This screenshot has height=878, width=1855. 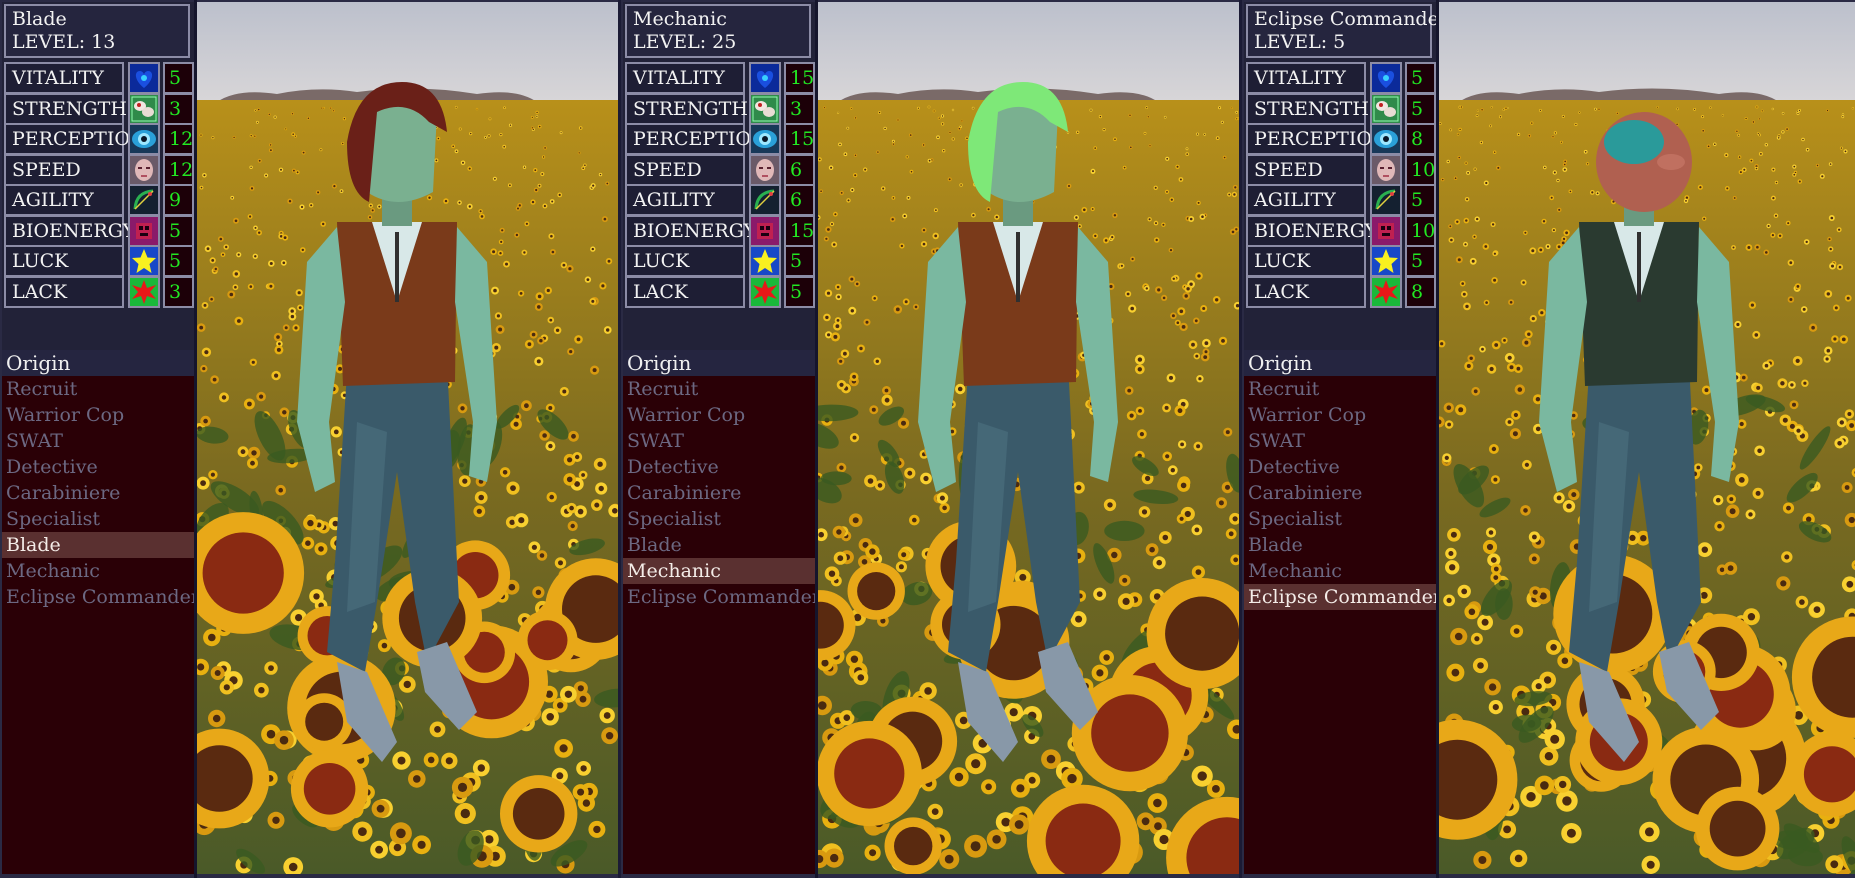 I want to click on stat-row-speed: SPEED 12, so click(x=99, y=169).